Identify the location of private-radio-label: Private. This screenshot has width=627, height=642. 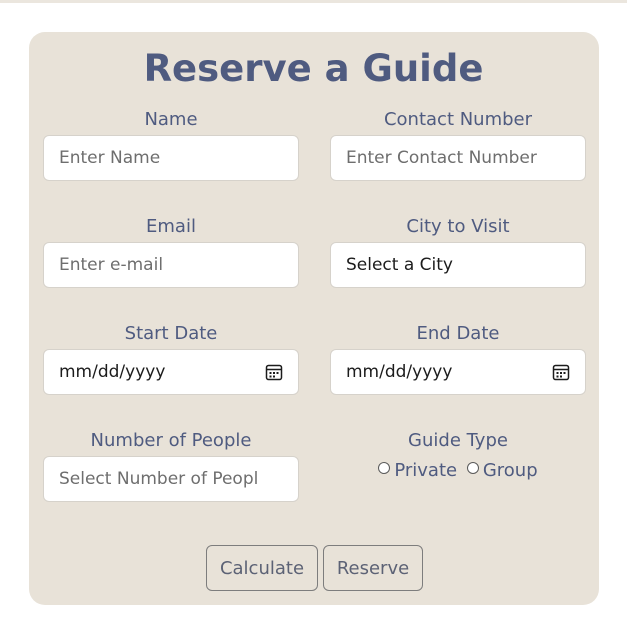
(425, 470).